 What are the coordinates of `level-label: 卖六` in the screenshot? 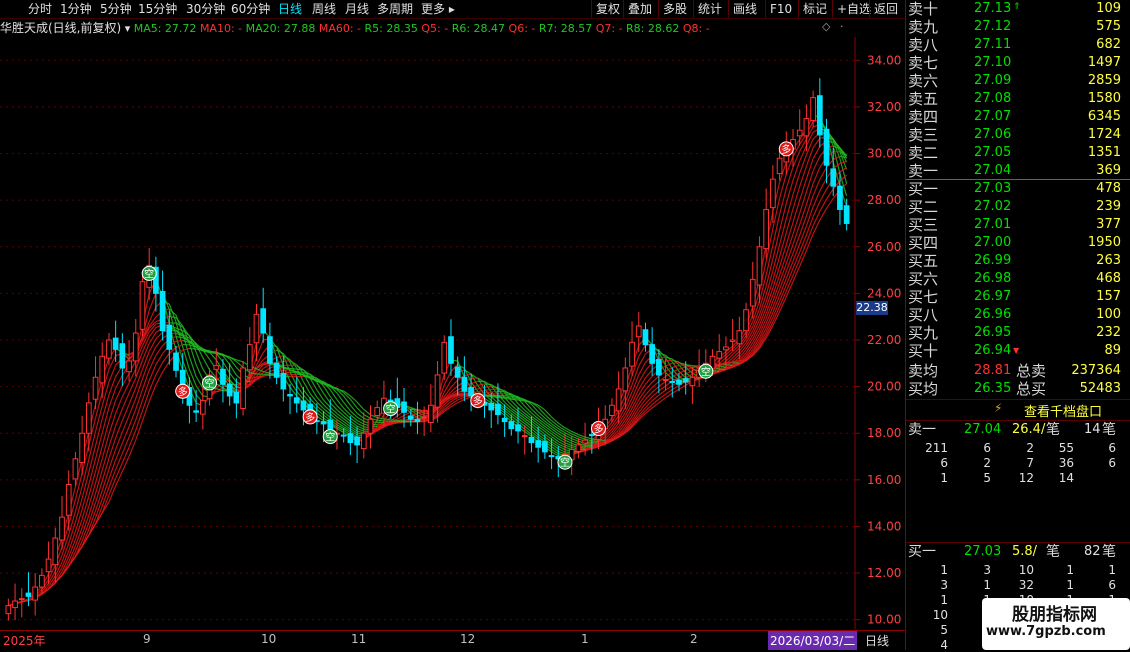 It's located at (923, 81).